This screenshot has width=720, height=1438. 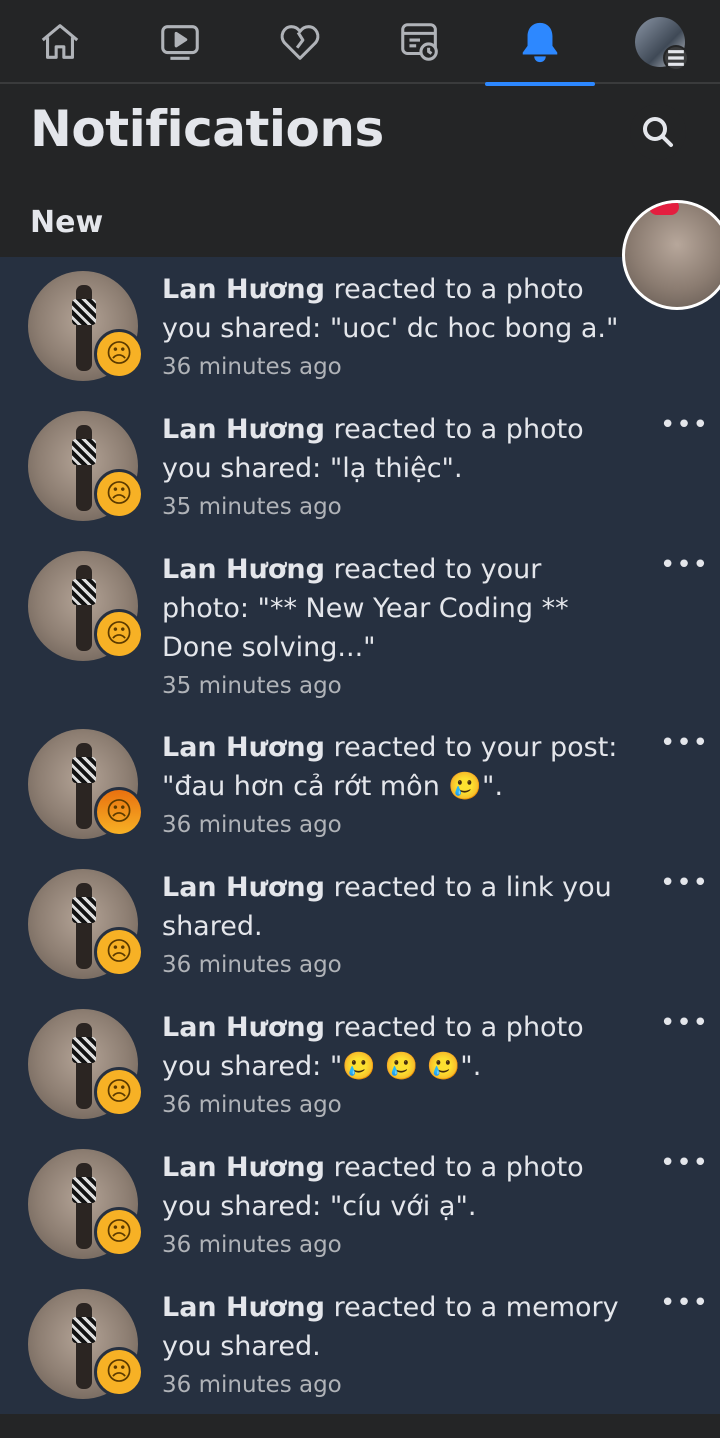 I want to click on nav-notifications, so click(x=540, y=43).